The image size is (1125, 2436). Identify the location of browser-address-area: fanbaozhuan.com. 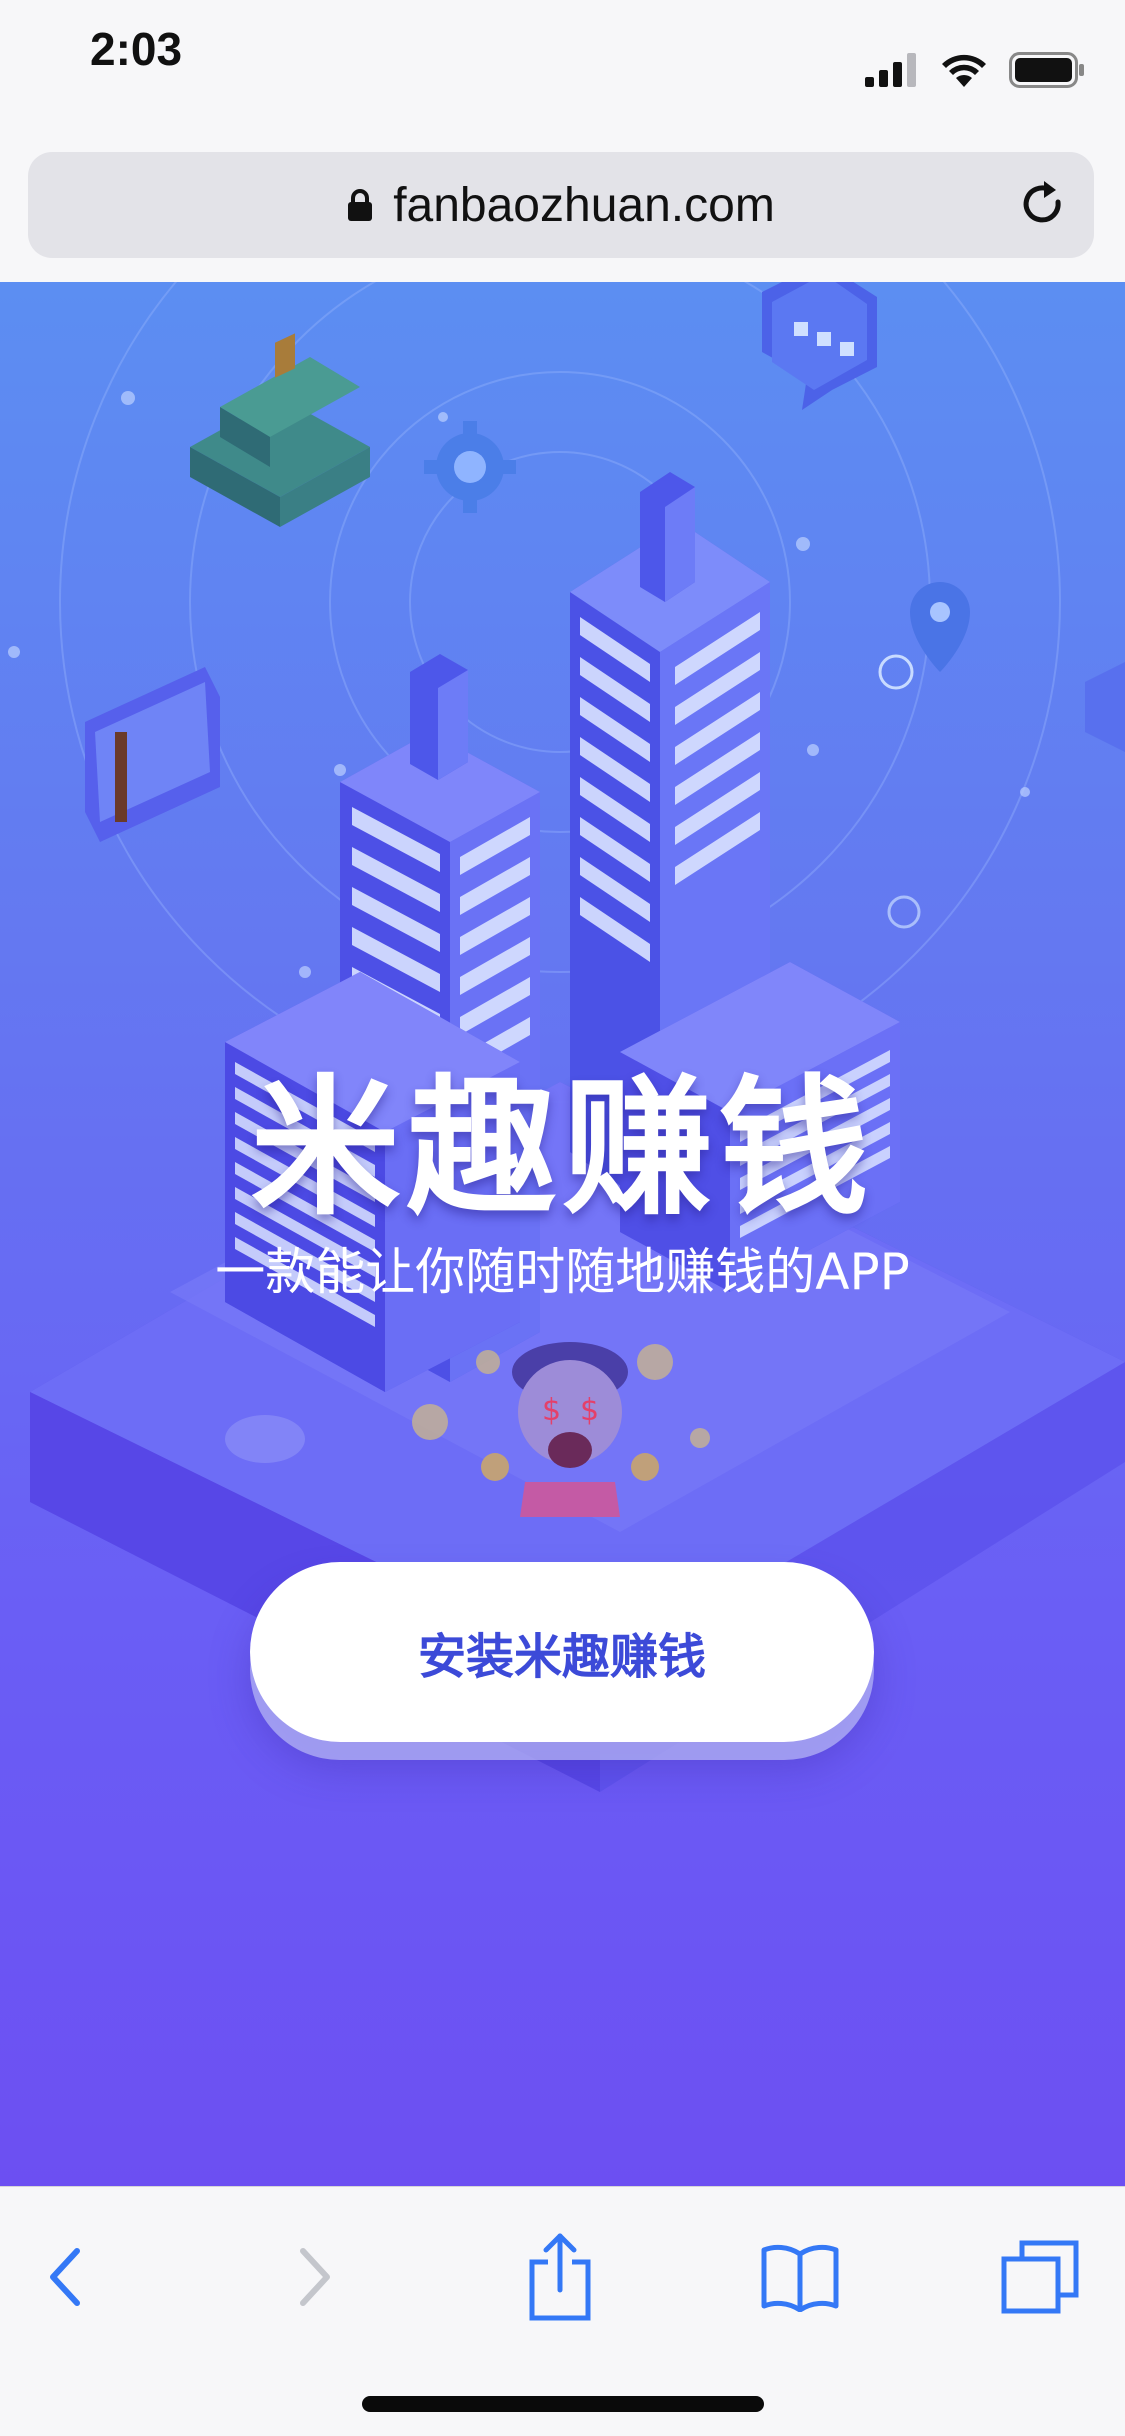
(562, 206).